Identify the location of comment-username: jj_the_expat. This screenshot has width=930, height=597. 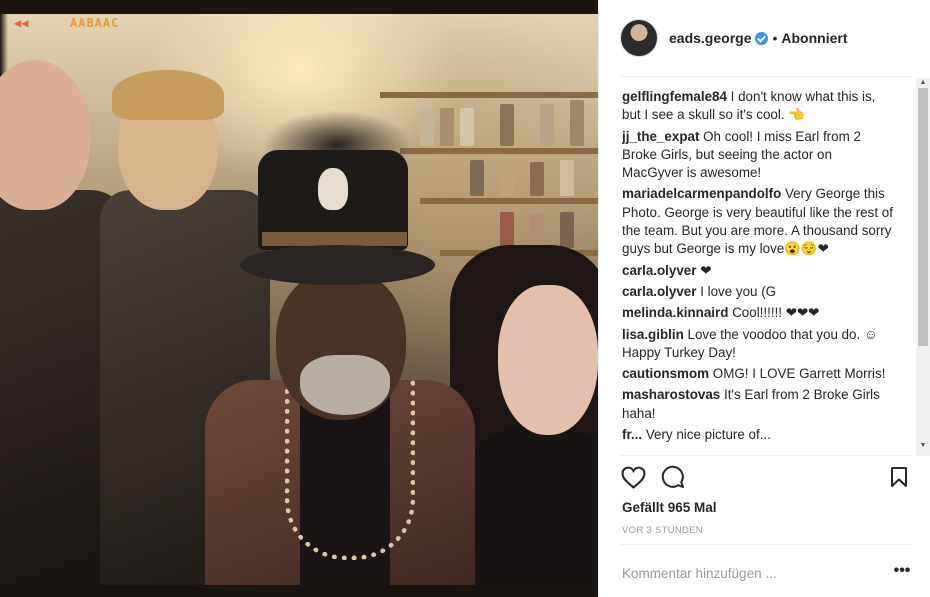
(660, 136).